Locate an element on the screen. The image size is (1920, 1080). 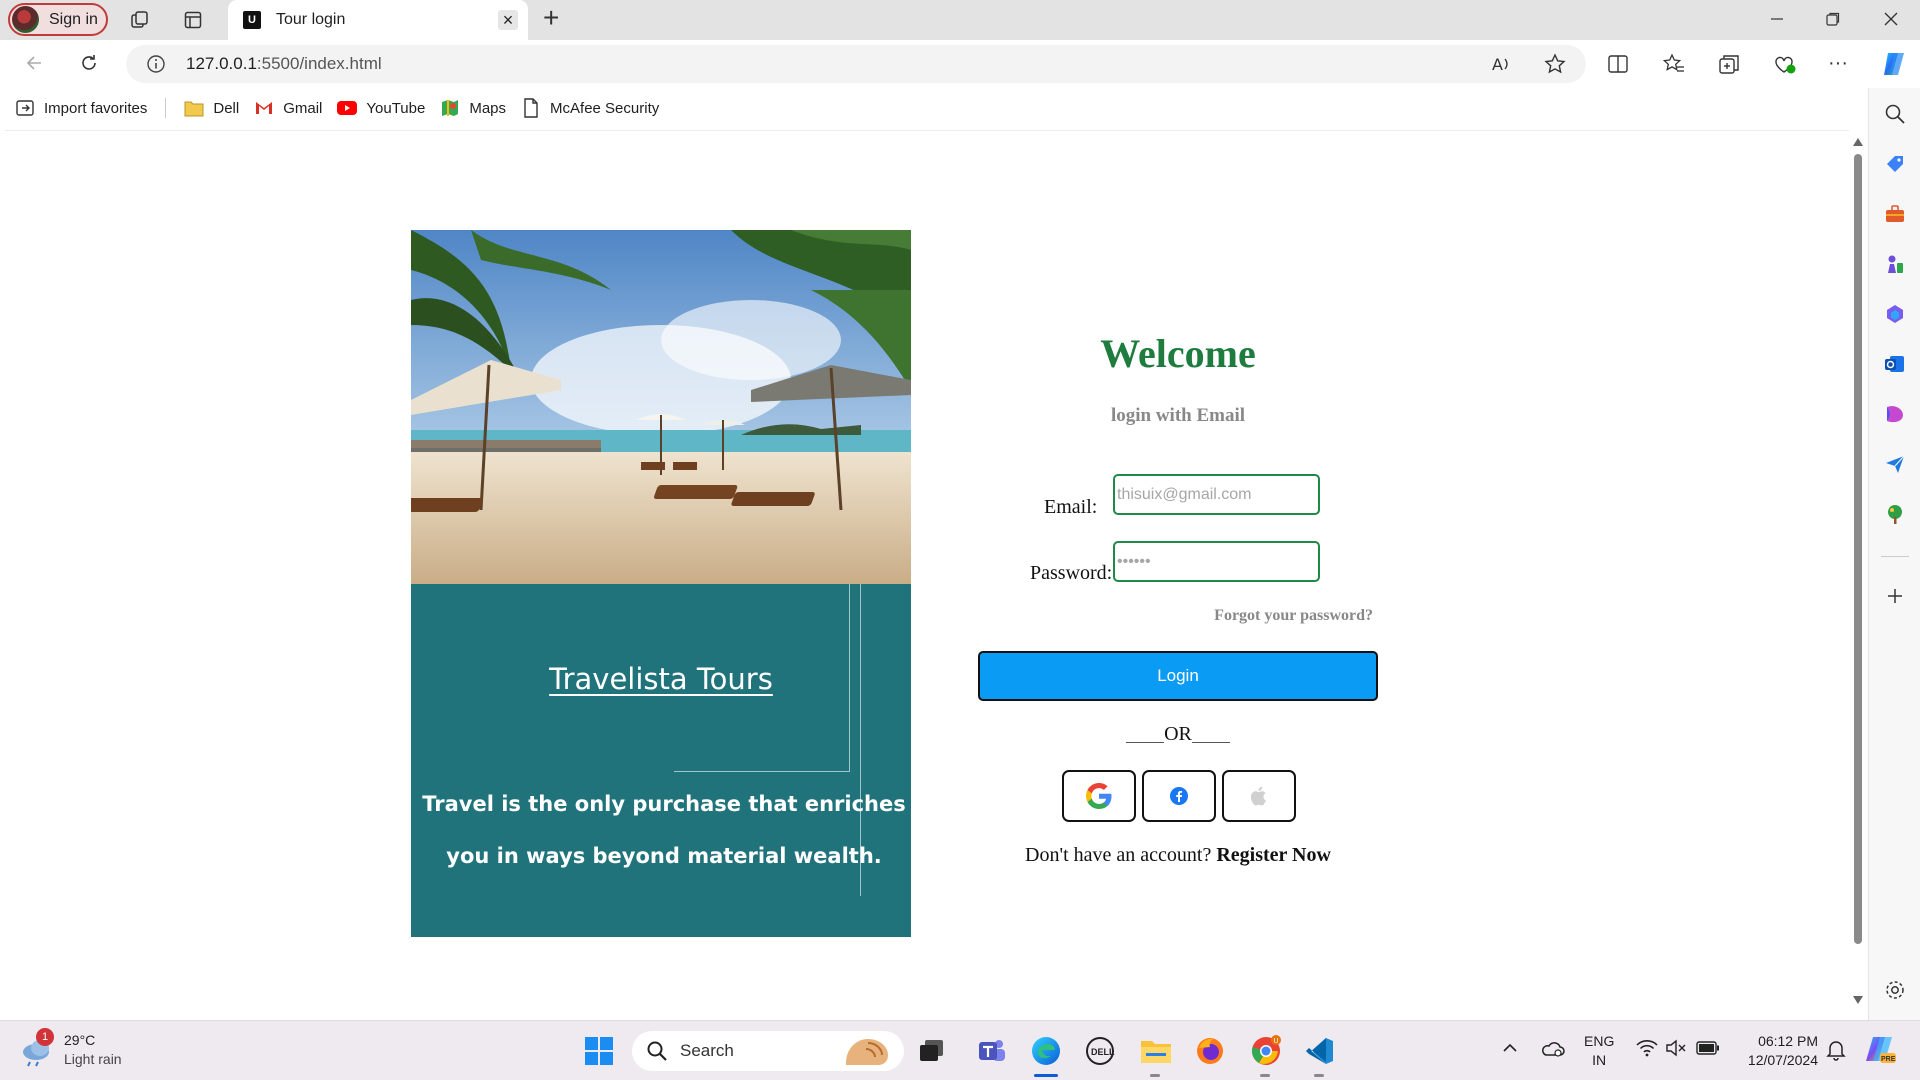
facebook-login-button is located at coordinates (1179, 796).